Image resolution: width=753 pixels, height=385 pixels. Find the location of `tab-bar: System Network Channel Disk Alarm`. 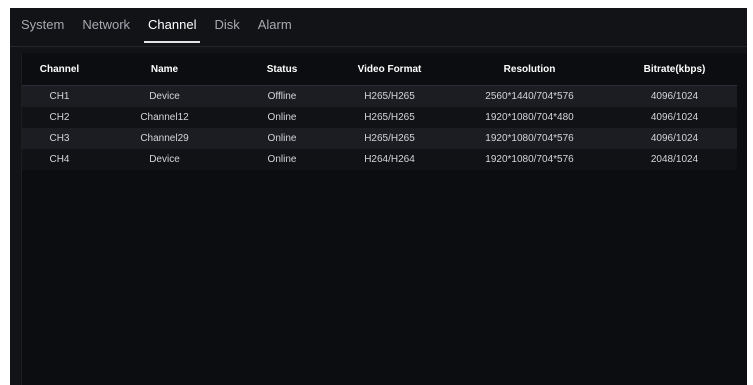

tab-bar: System Network Channel Disk Alarm is located at coordinates (378, 25).